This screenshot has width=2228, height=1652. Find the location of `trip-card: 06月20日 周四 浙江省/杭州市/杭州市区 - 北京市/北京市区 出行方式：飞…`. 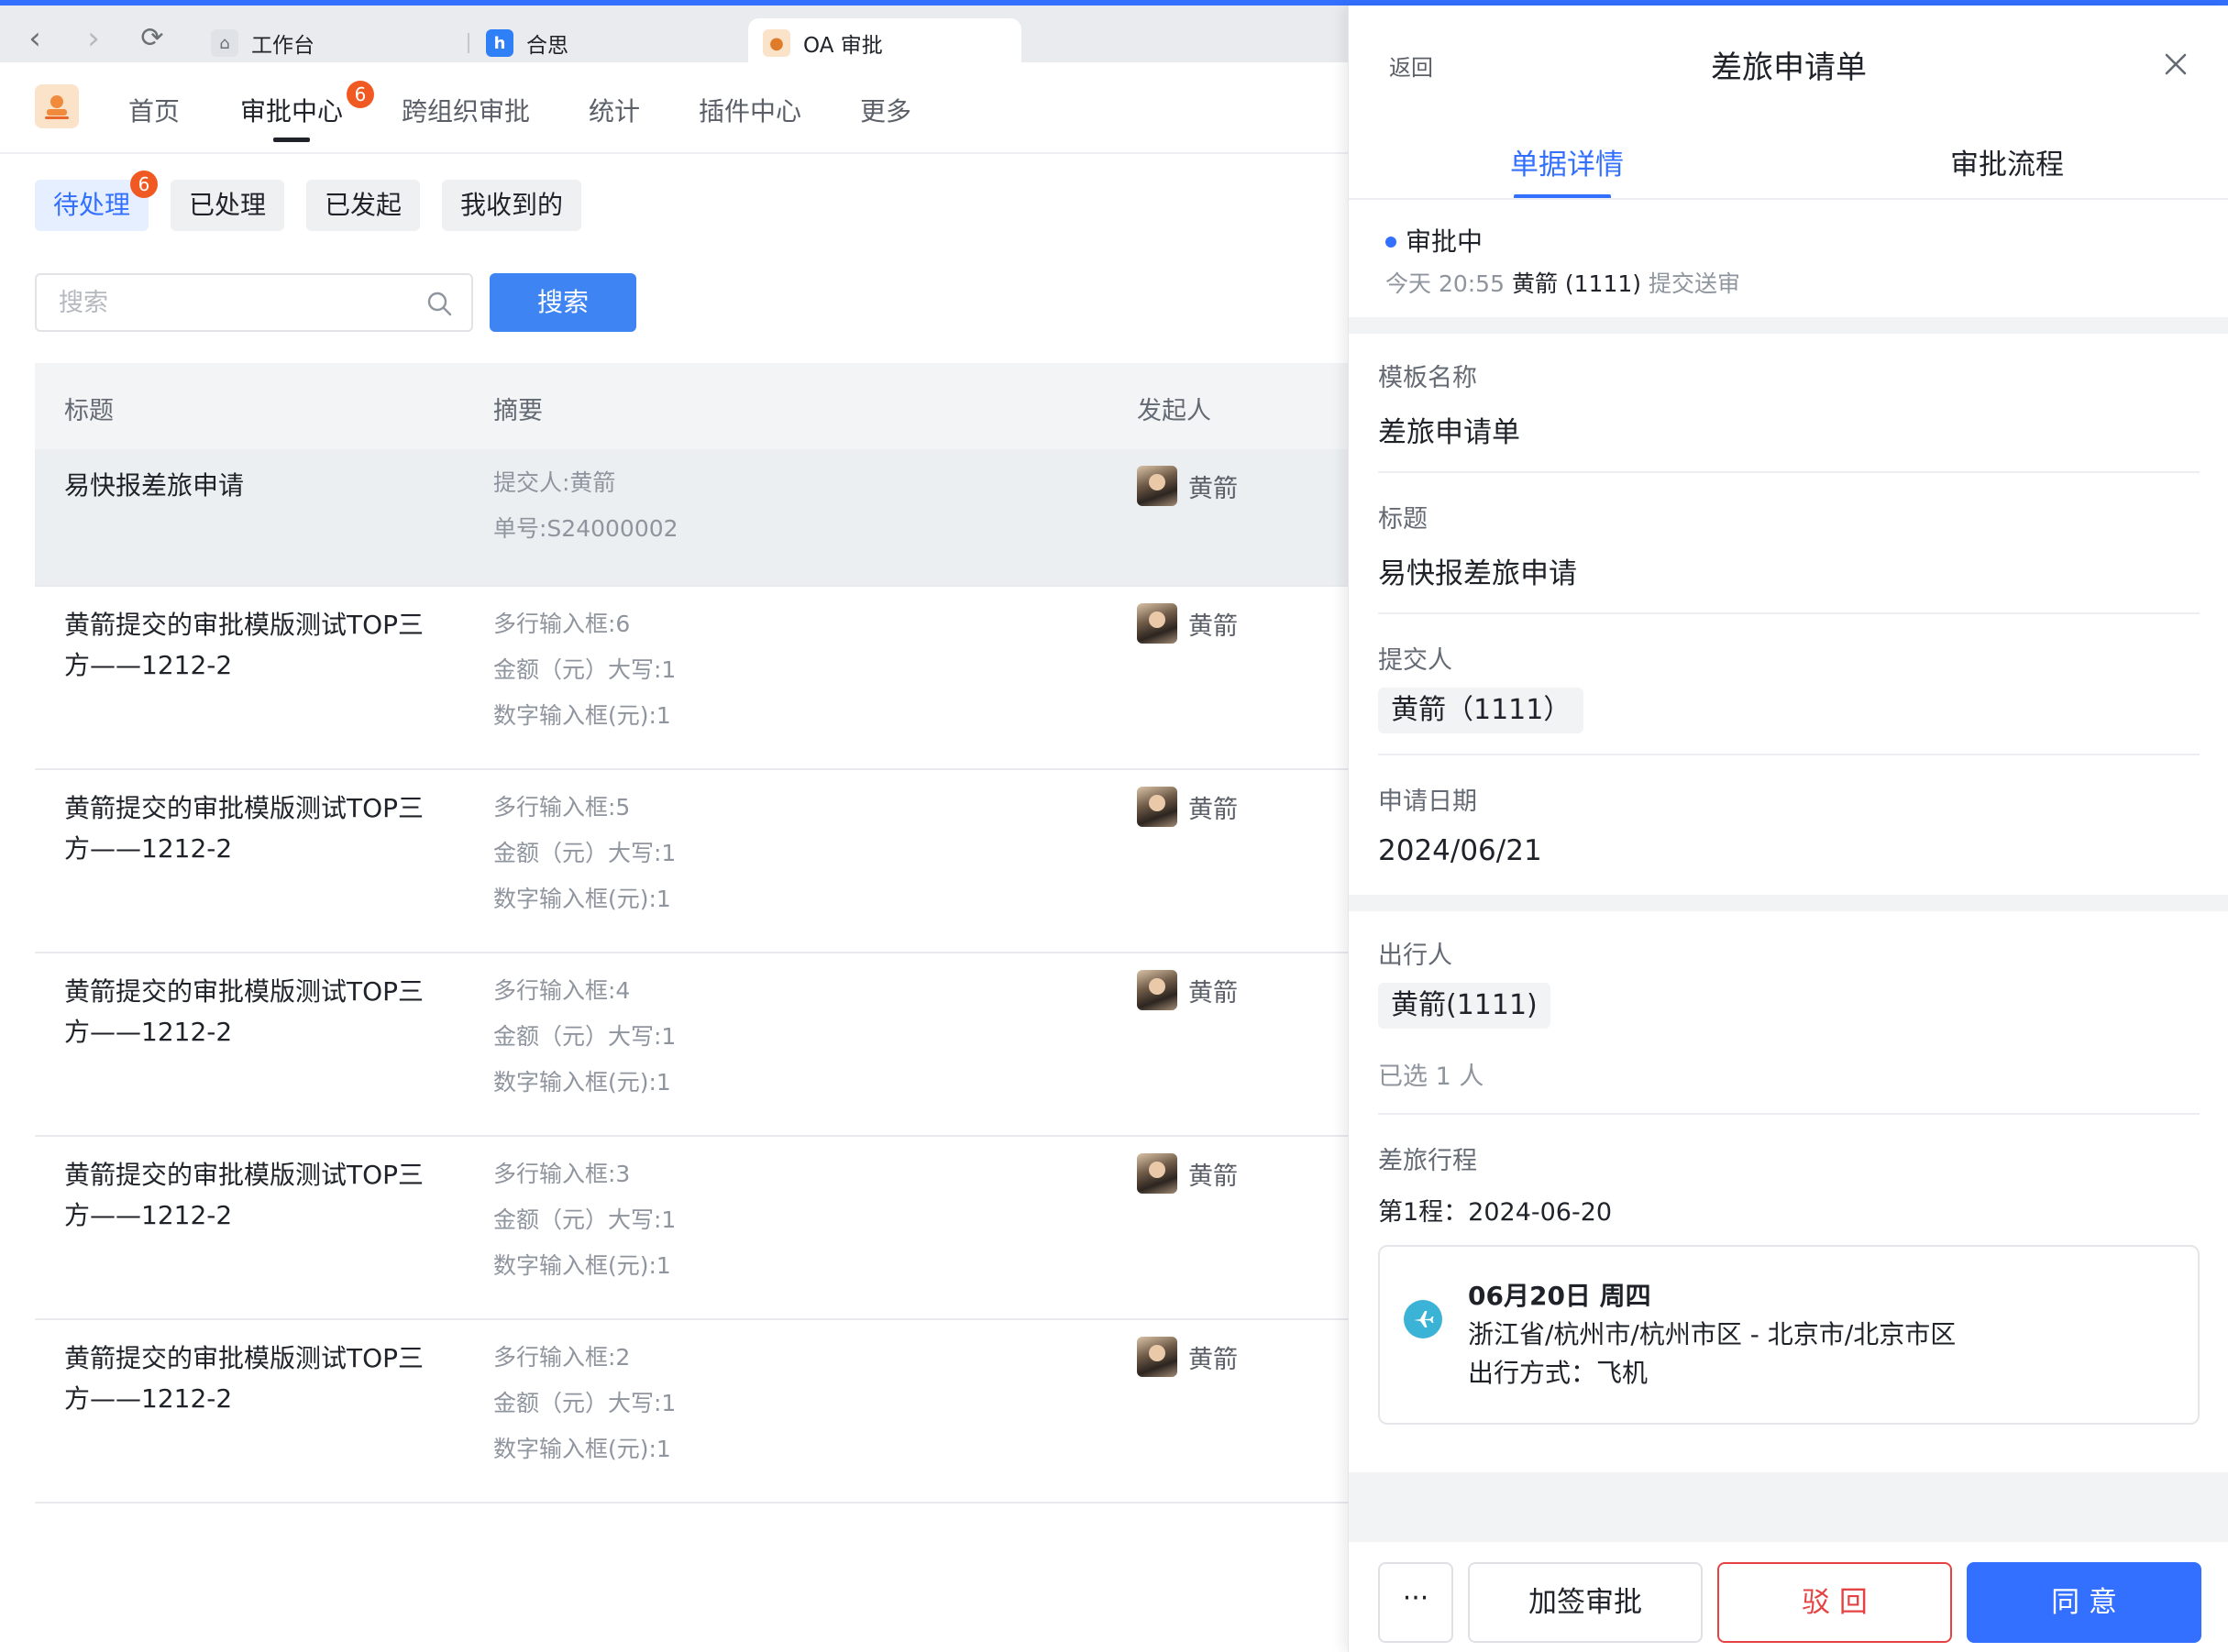

trip-card: 06月20日 周四 浙江省/杭州市/杭州市区 - 北京市/北京市区 出行方式：飞… is located at coordinates (1789, 1335).